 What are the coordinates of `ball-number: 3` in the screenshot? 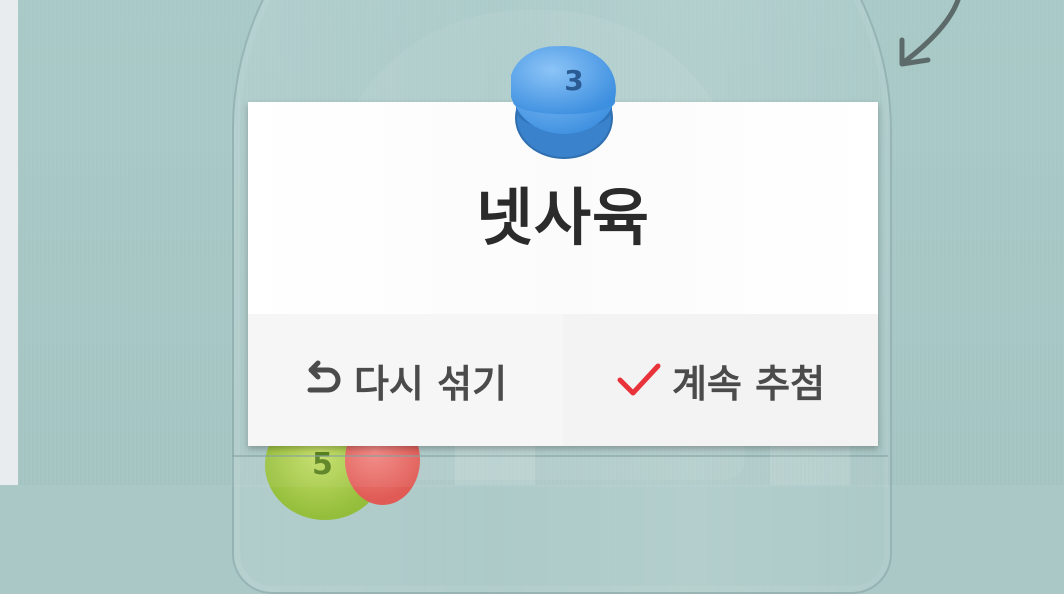 It's located at (573, 80).